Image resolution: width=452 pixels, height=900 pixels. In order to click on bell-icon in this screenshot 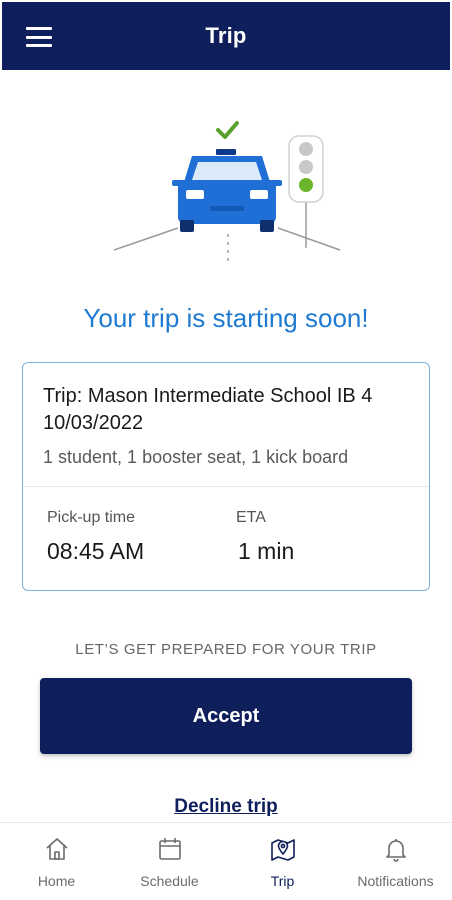, I will do `click(395, 850)`.